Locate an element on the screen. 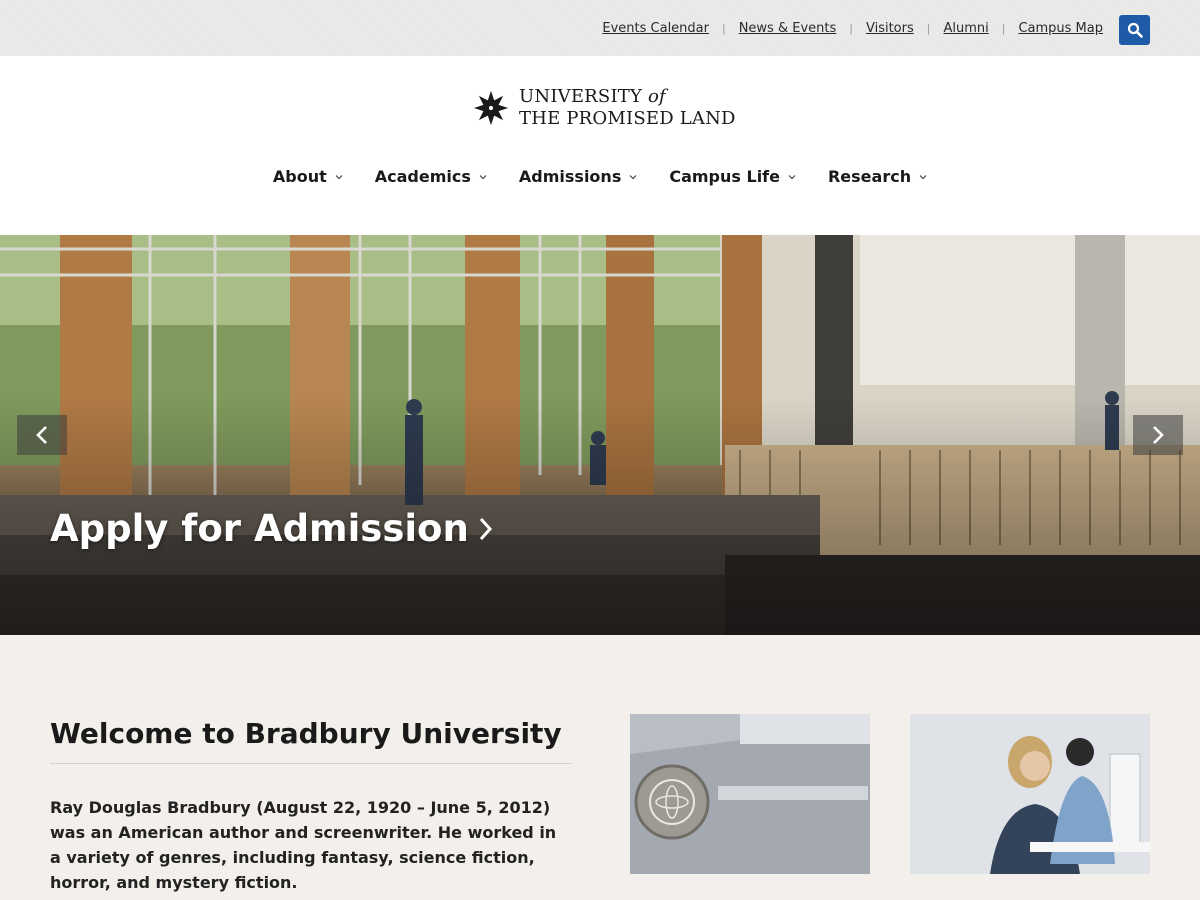 The width and height of the screenshot is (1200, 900). hero-cta-link: Apply for Admission is located at coordinates (271, 528).